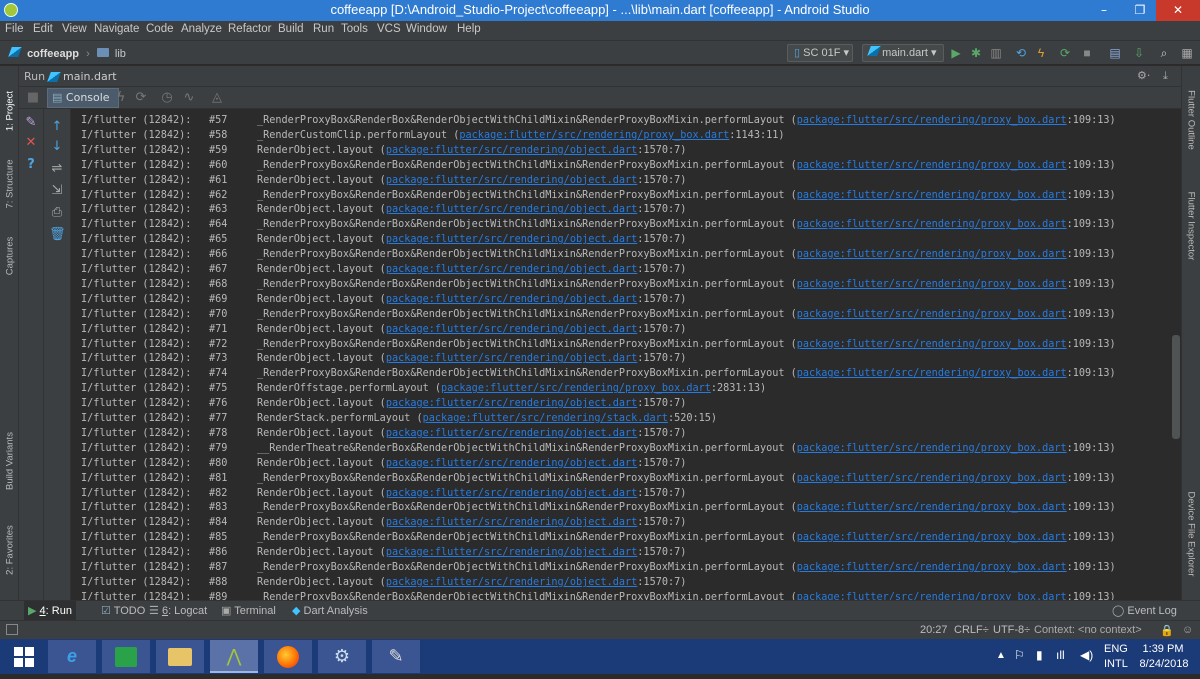 This screenshot has width=1200, height=679. Describe the element at coordinates (234, 656) in the screenshot. I see `android-studio-taskbar-icon: ⋀` at that location.